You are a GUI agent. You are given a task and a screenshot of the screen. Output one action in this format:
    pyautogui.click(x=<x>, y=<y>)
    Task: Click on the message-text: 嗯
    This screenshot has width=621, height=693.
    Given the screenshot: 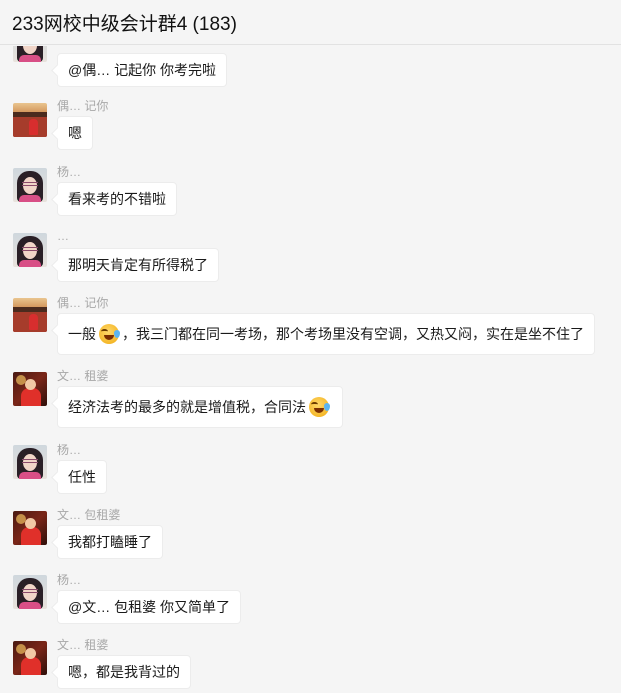 What is the action you would take?
    pyautogui.click(x=75, y=133)
    